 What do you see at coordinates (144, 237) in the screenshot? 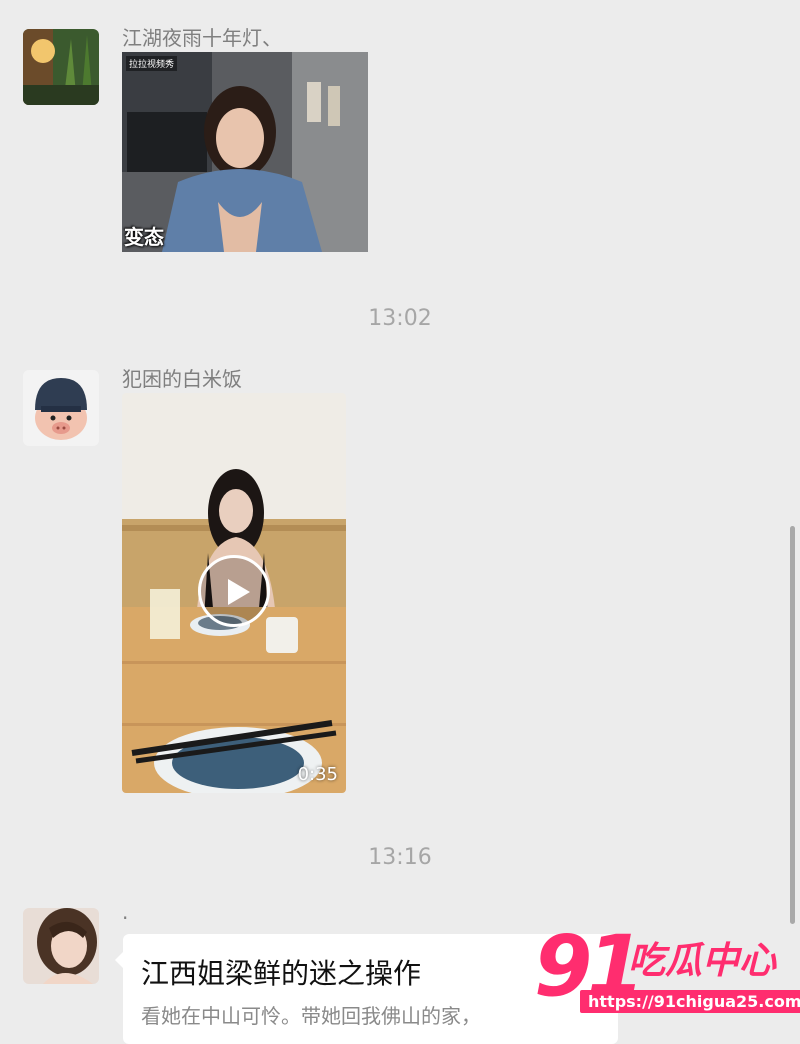
I see `gif-caption: 变态` at bounding box center [144, 237].